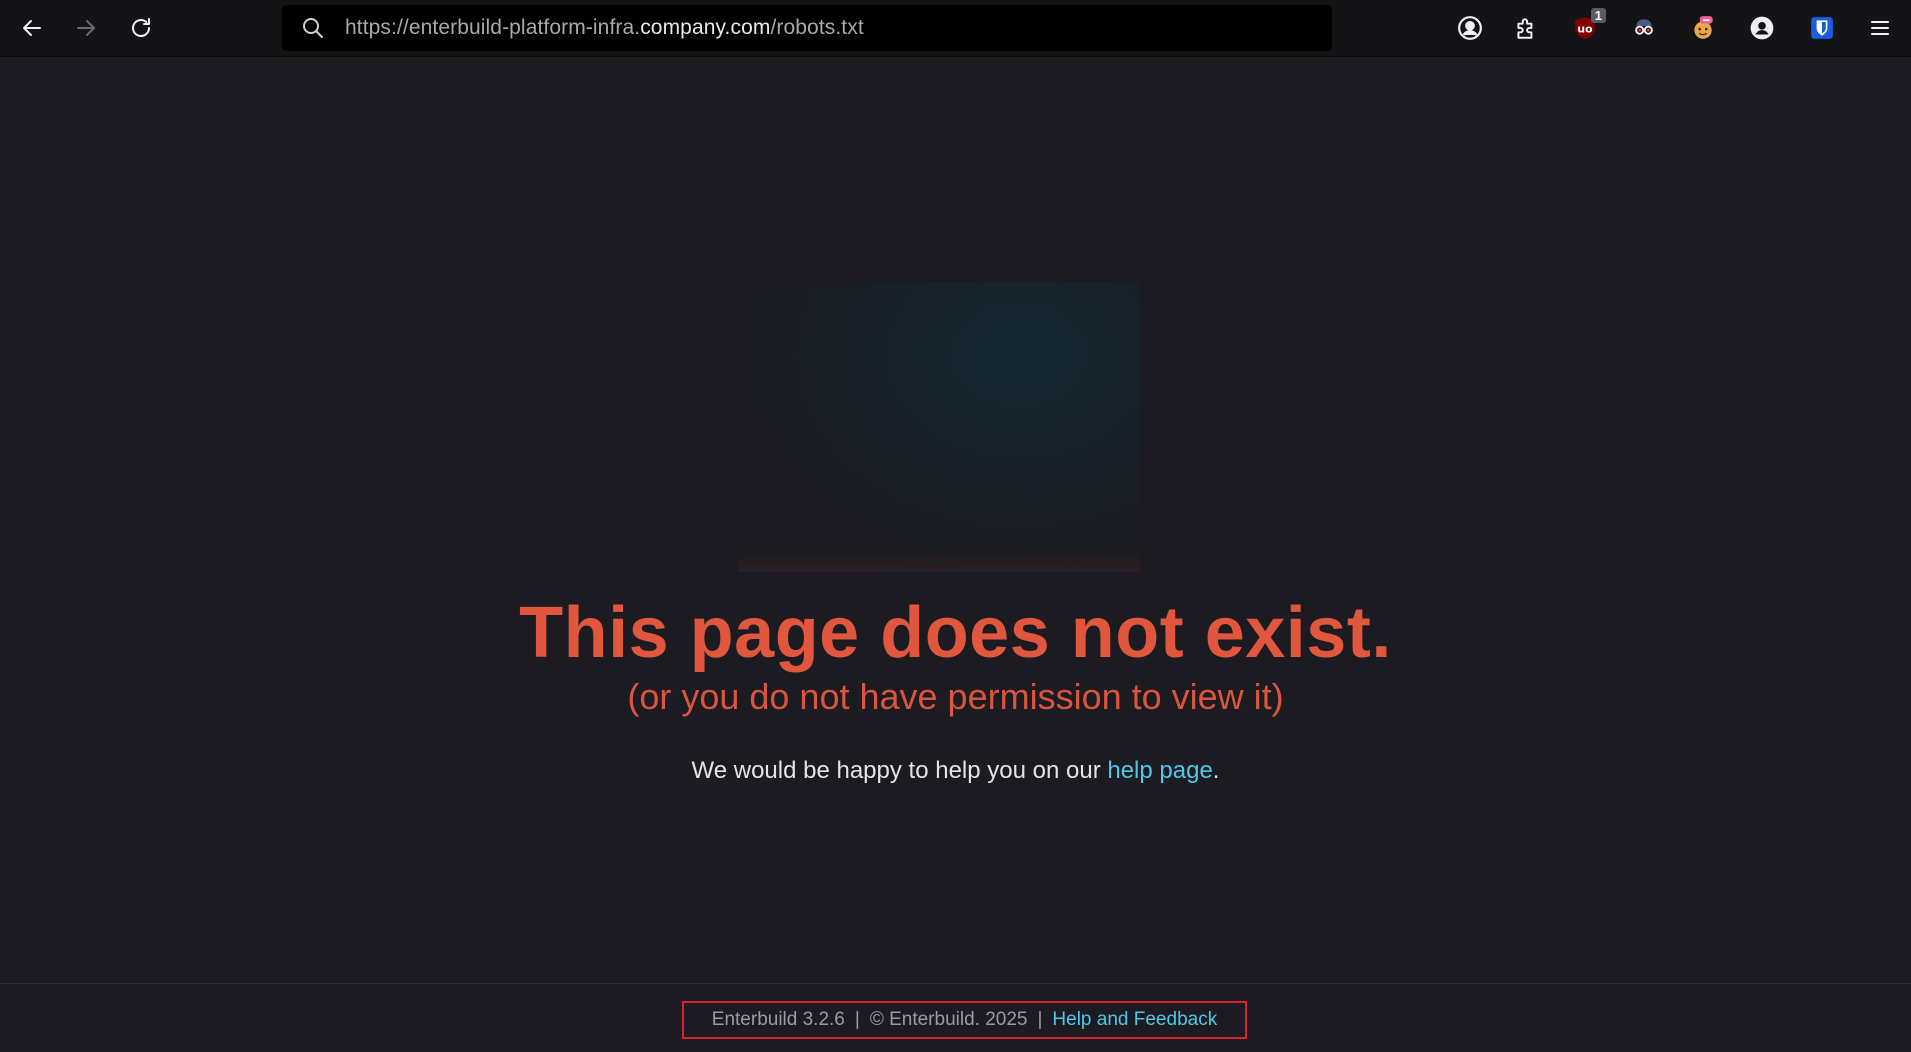  I want to click on reload-icon, so click(141, 27).